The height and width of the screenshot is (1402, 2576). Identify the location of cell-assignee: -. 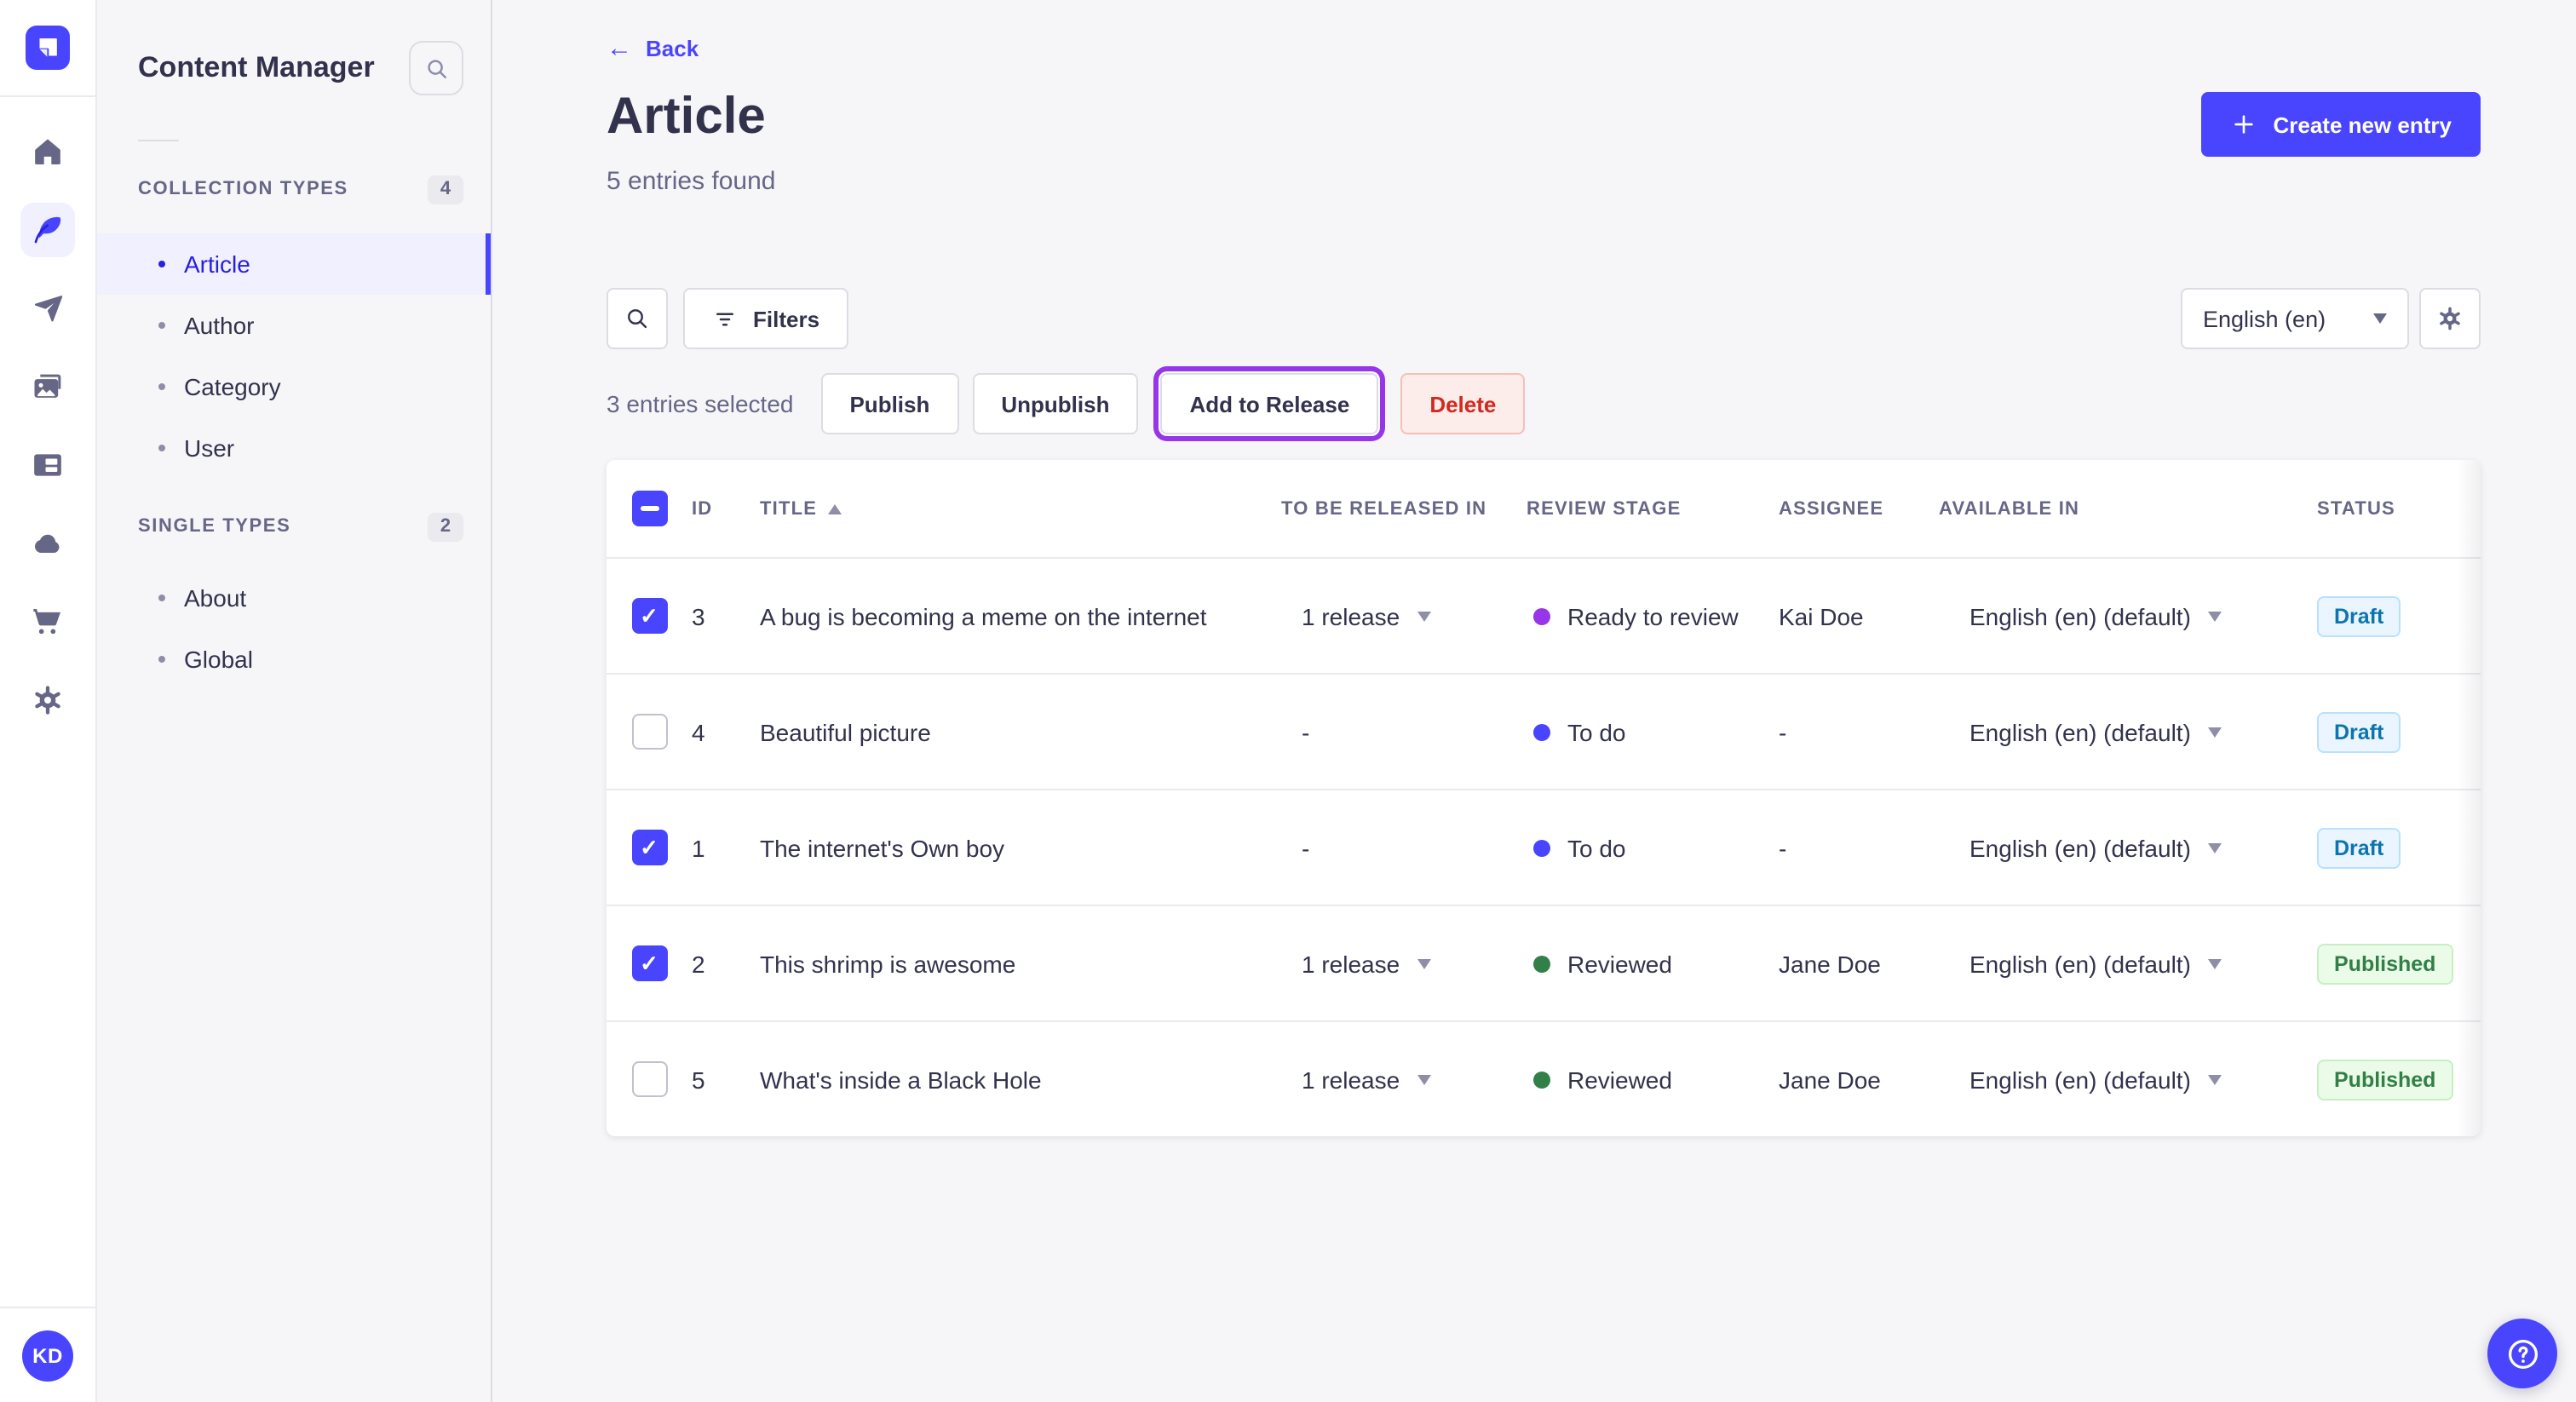
(1783, 847).